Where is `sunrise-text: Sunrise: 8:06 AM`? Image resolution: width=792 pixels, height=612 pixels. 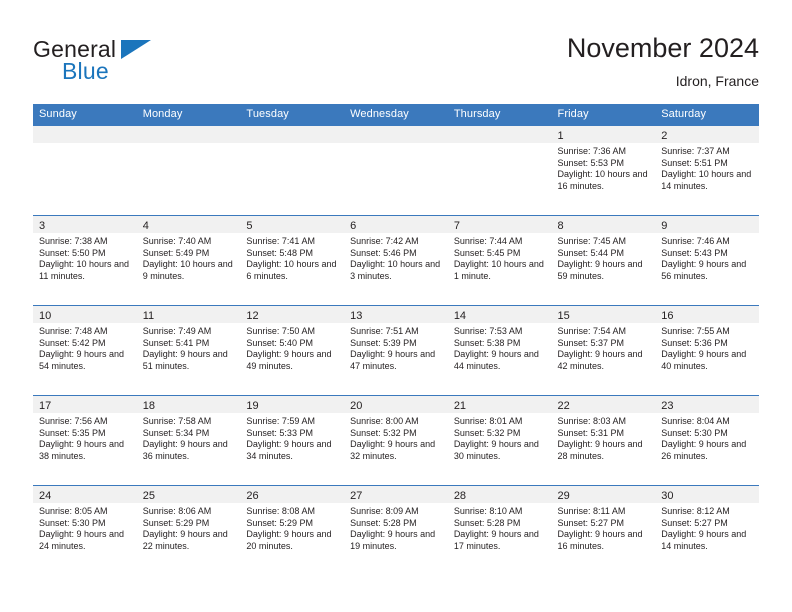 sunrise-text: Sunrise: 8:06 AM is located at coordinates (177, 511).